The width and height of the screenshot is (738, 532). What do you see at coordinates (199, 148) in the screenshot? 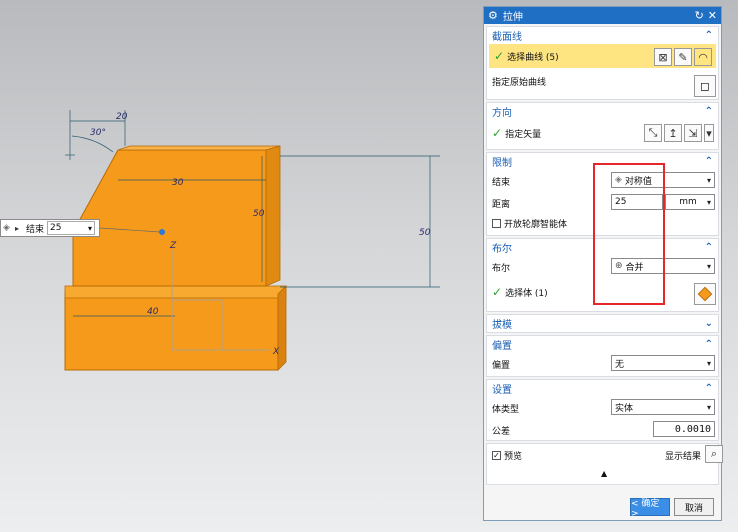
I see `extrude-top-face` at bounding box center [199, 148].